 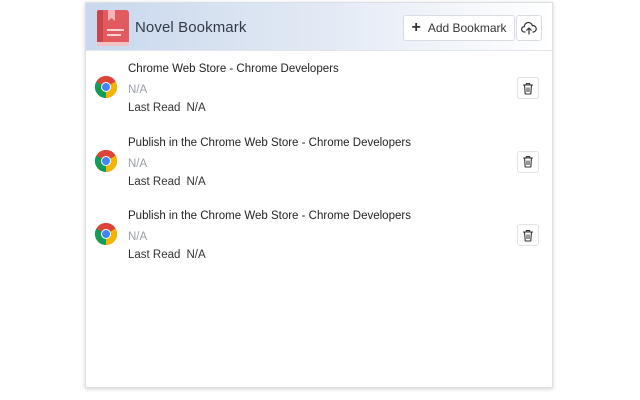 What do you see at coordinates (467, 28) in the screenshot?
I see `add-bookmark-label: Add Bookmark` at bounding box center [467, 28].